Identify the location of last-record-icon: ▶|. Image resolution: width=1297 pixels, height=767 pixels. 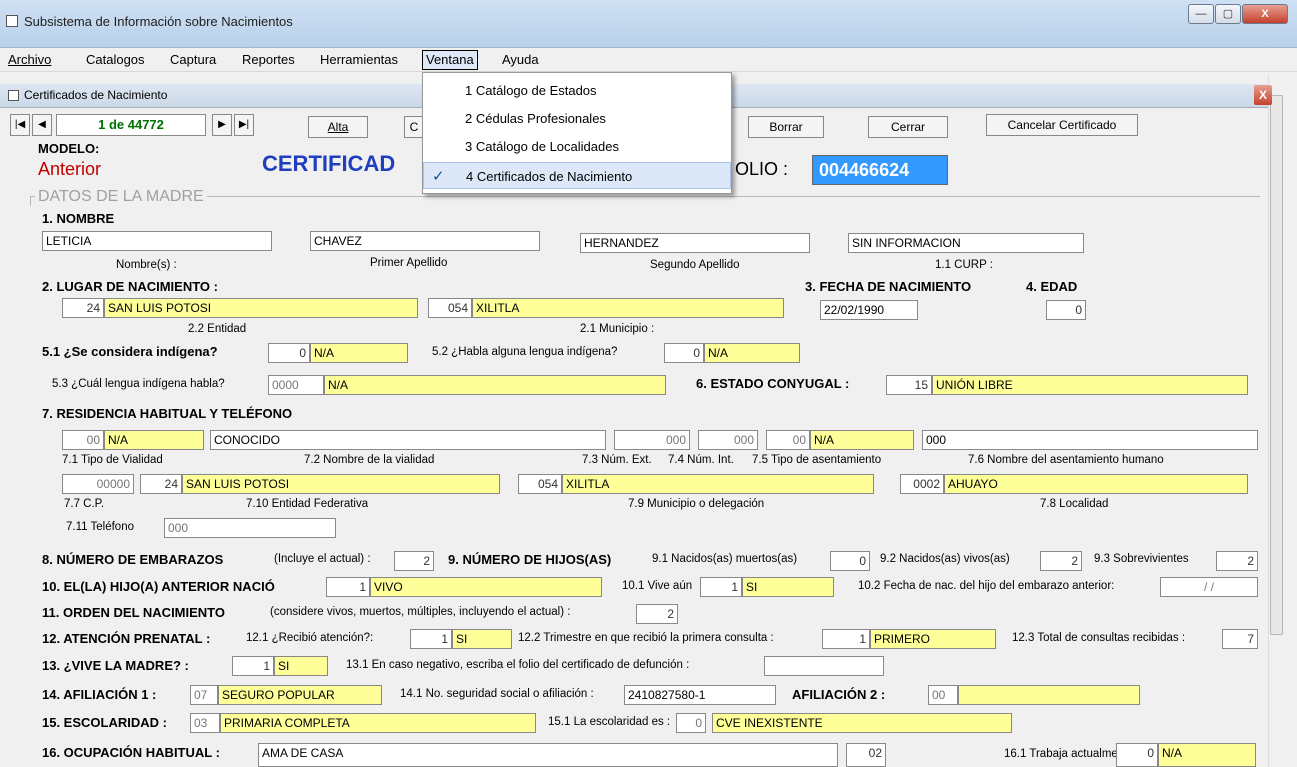
(244, 125).